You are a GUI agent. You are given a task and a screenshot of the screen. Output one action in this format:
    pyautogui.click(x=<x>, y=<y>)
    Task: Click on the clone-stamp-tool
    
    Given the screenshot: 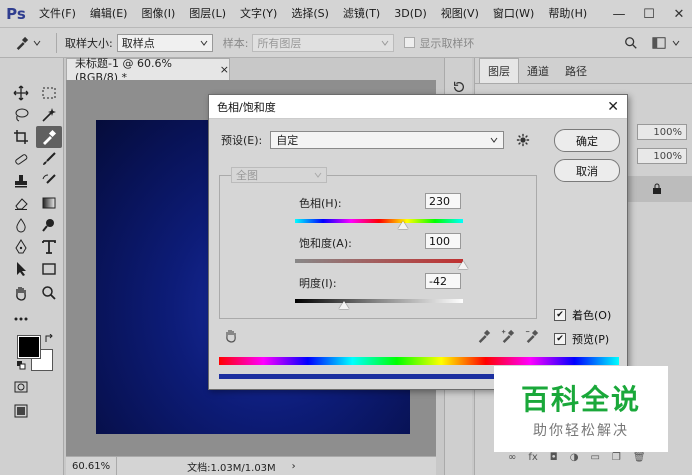 What is the action you would take?
    pyautogui.click(x=21, y=181)
    